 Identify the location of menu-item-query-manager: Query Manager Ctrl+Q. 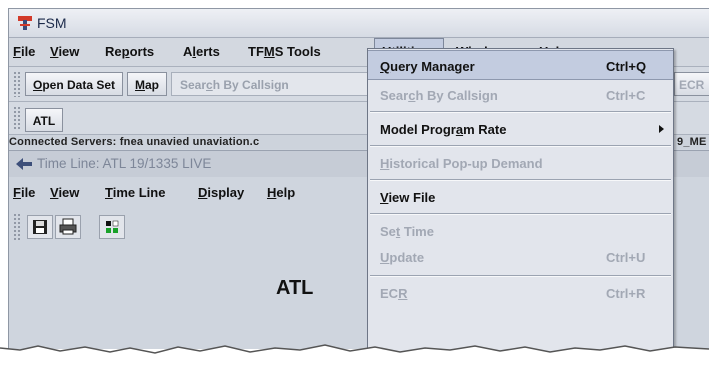
(520, 65).